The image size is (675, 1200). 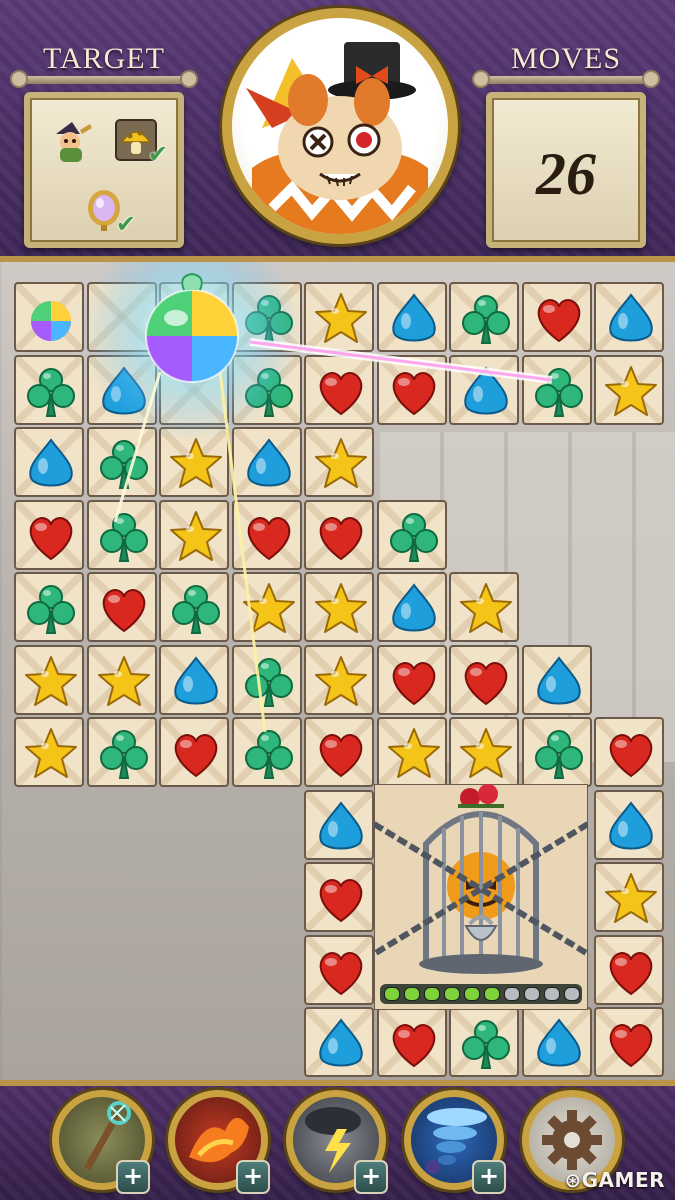 What do you see at coordinates (489, 1177) in the screenshot?
I see `add-tornado-button: +` at bounding box center [489, 1177].